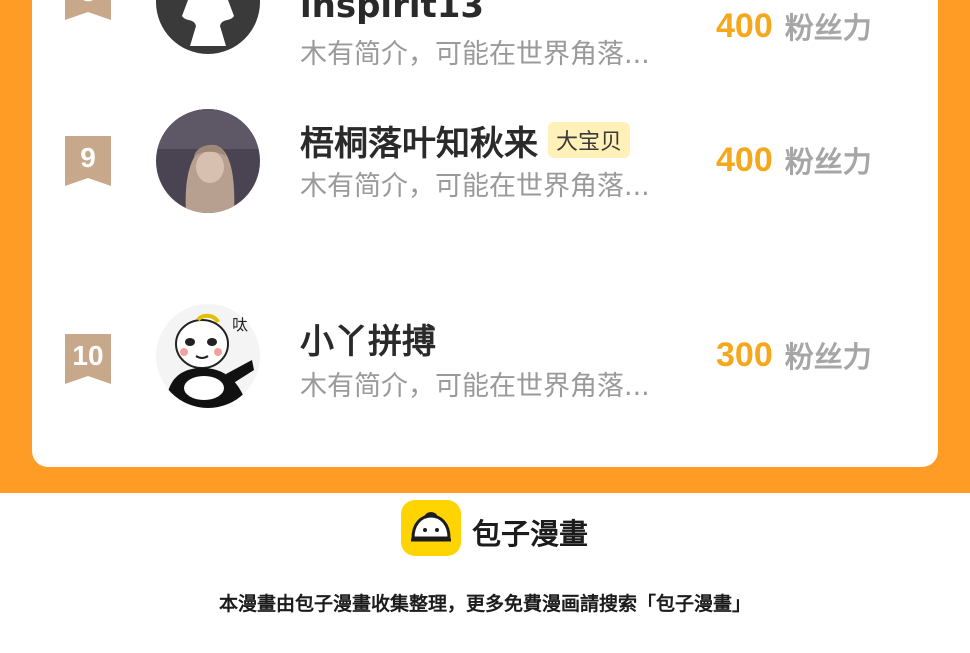 The height and width of the screenshot is (653, 970). Describe the element at coordinates (484, 604) in the screenshot. I see `footer-note: 本漫畫由包子漫畫收集整理，更多免費漫画請搜索「包子漫畫」` at that location.